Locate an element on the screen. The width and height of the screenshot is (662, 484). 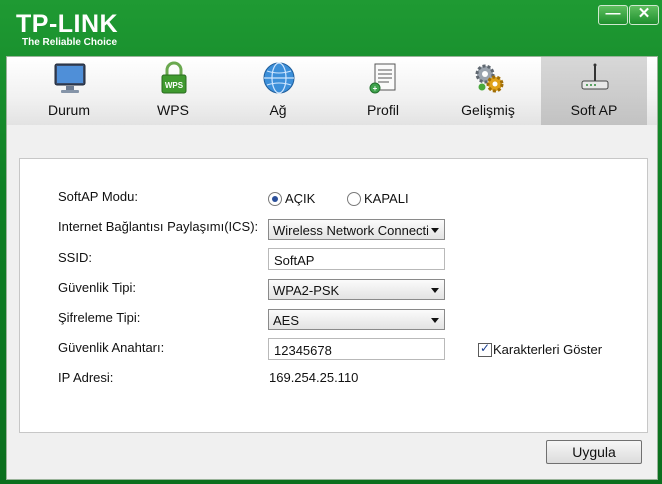
show-characters-checkbox is located at coordinates (485, 349).